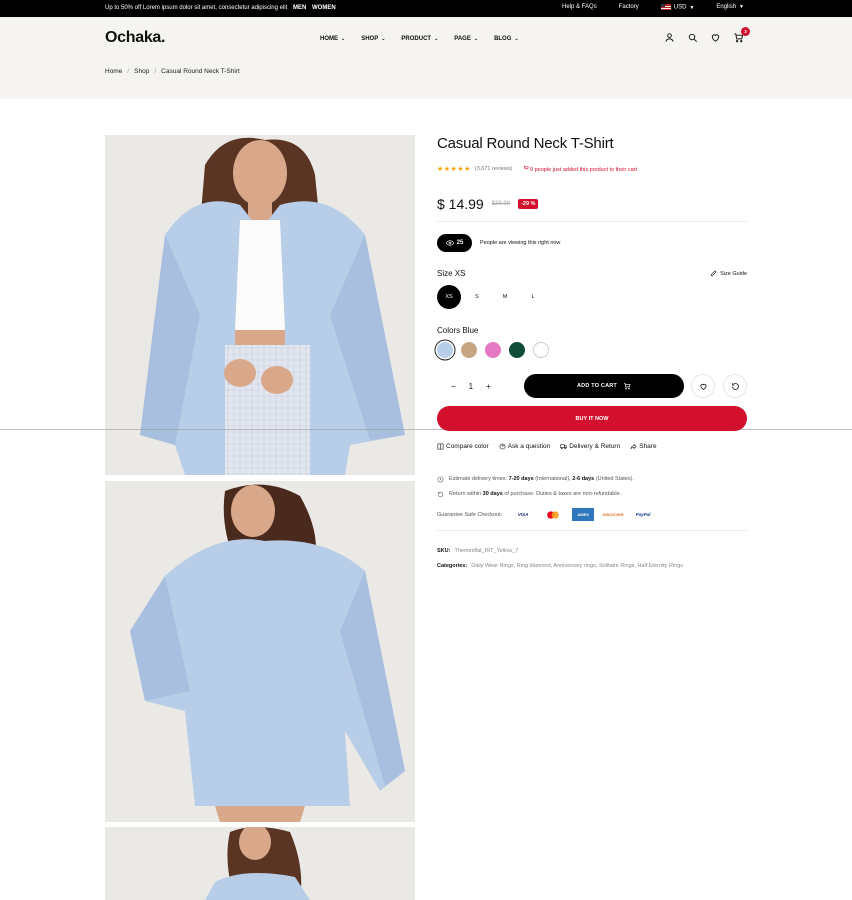 The image size is (852, 900). I want to click on current-price: $ 14.99, so click(460, 204).